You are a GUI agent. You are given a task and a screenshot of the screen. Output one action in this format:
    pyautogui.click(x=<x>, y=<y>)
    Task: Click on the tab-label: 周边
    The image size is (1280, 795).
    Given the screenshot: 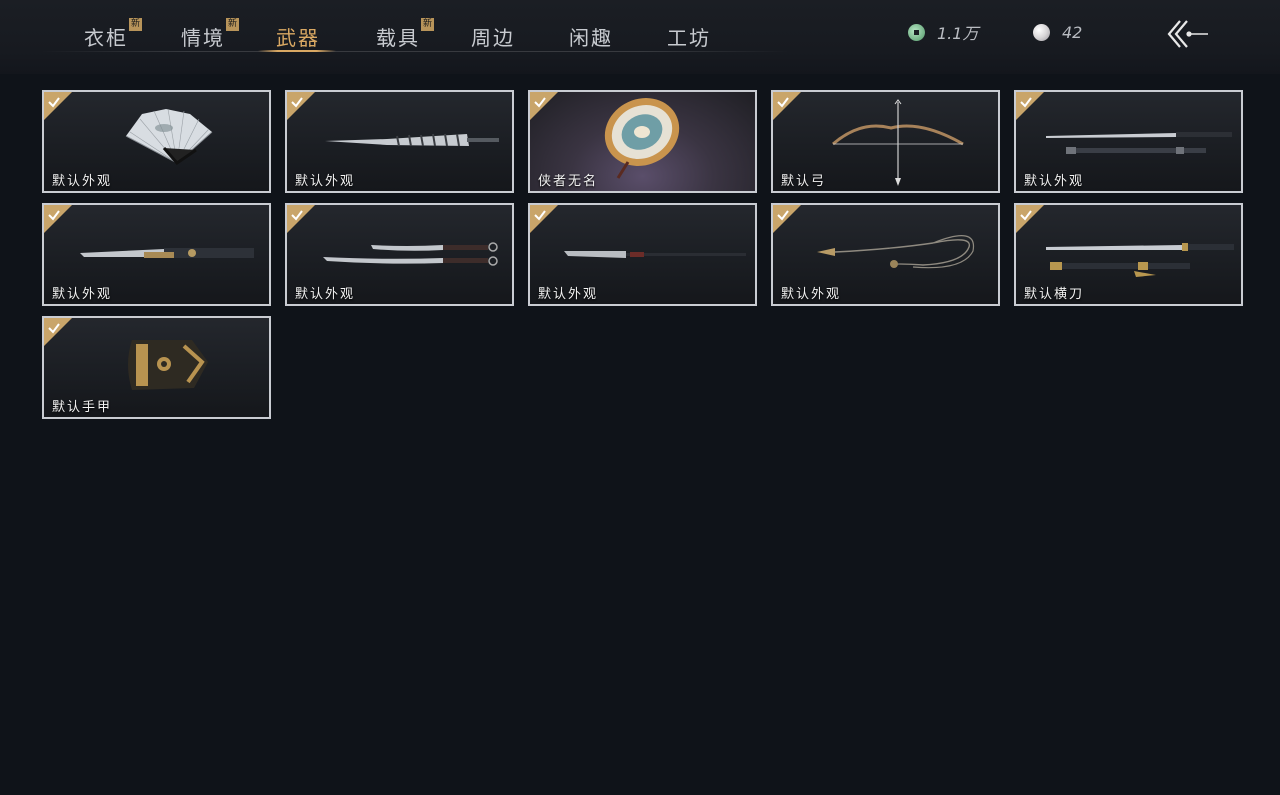 What is the action you would take?
    pyautogui.click(x=493, y=38)
    